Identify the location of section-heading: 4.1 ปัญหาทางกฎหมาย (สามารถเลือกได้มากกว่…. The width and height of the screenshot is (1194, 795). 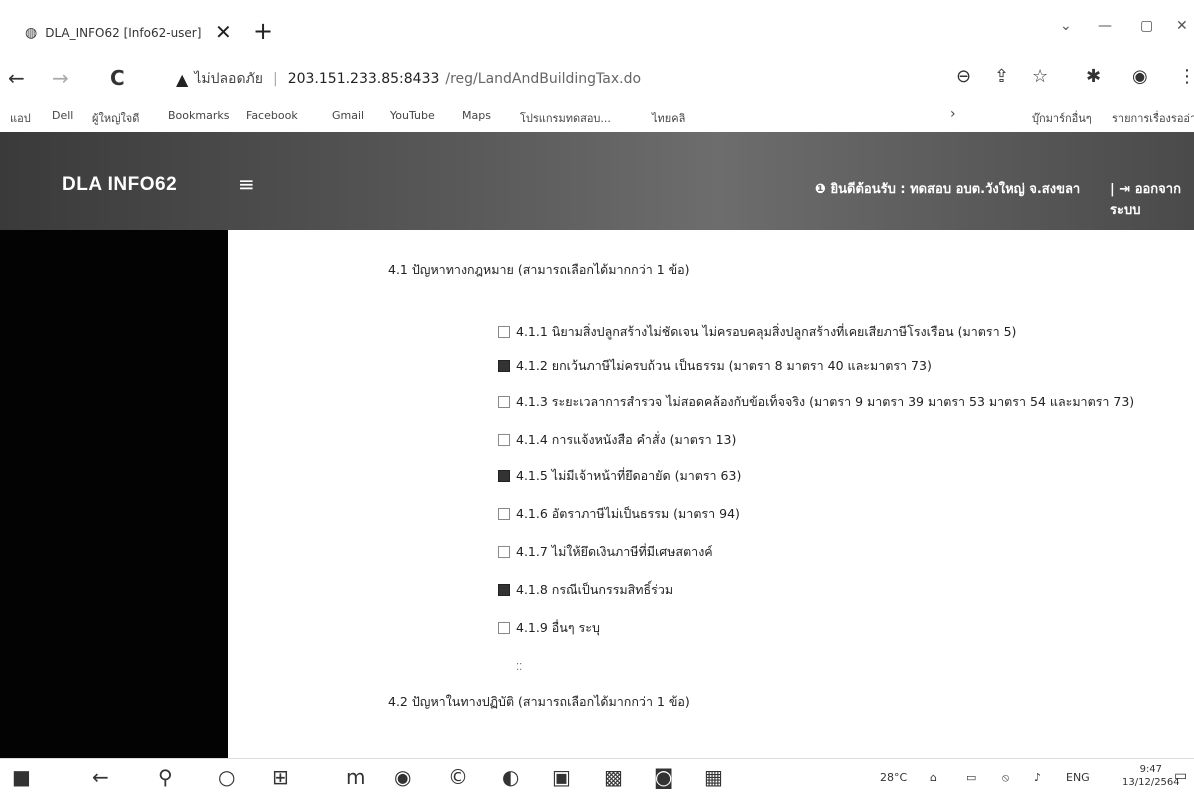
(539, 269).